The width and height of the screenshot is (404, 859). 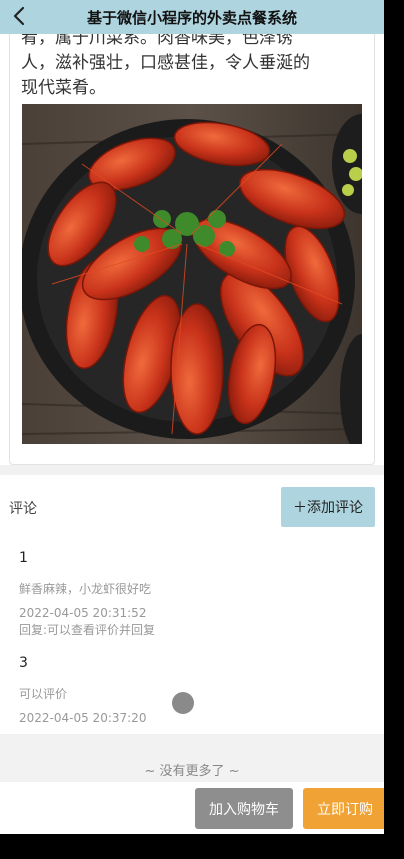 I want to click on reviews-label: 评论, so click(x=23, y=509).